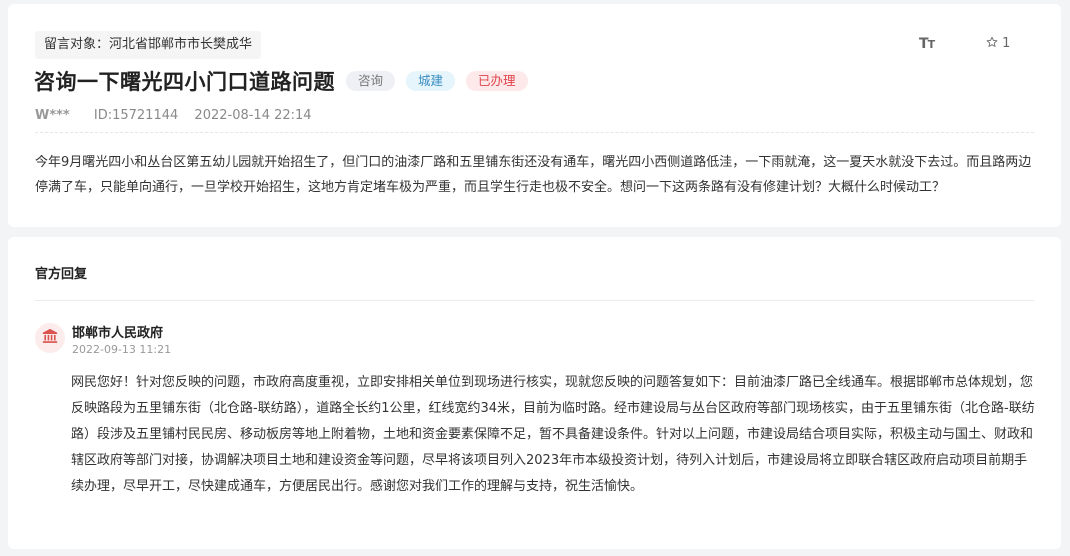 Image resolution: width=1070 pixels, height=556 pixels. Describe the element at coordinates (371, 81) in the screenshot. I see `badge-category: 咨询` at that location.